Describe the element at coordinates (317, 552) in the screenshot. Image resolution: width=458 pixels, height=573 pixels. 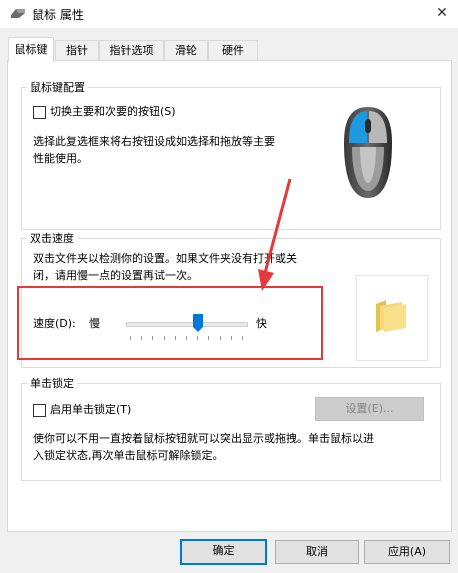
I see `cancel-button: 取消` at that location.